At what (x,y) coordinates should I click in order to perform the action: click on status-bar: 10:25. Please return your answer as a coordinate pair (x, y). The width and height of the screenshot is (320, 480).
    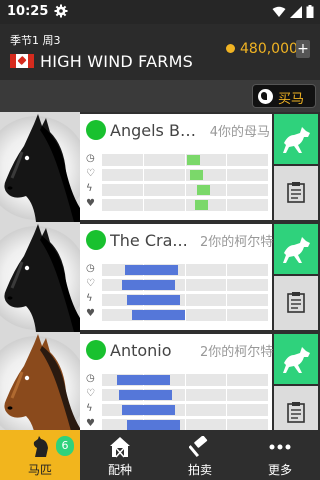
    Looking at the image, I should click on (160, 12).